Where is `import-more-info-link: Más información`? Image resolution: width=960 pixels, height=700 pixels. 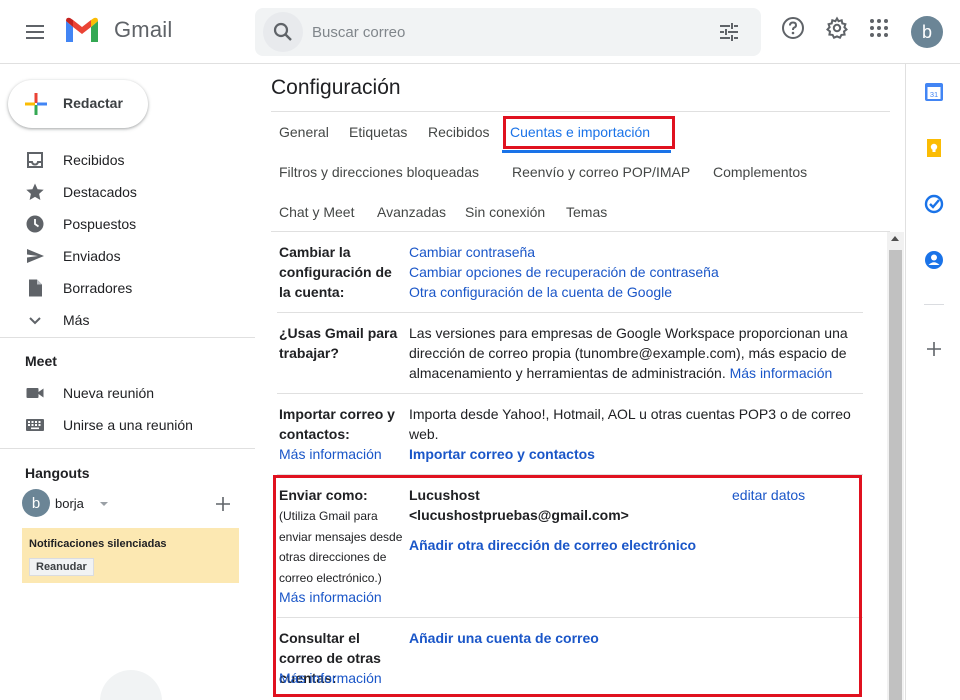 import-more-info-link: Más información is located at coordinates (330, 454).